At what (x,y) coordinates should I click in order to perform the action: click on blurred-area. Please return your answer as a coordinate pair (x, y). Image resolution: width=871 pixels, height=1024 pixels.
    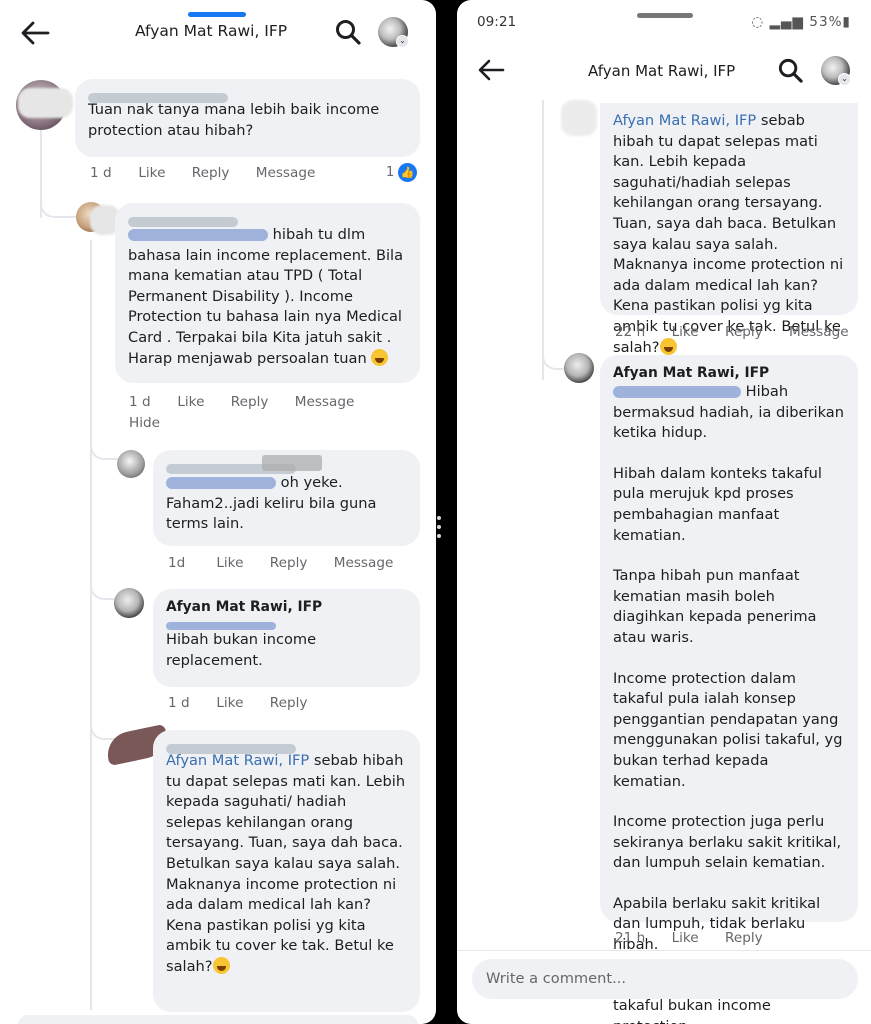
    Looking at the image, I should click on (45, 103).